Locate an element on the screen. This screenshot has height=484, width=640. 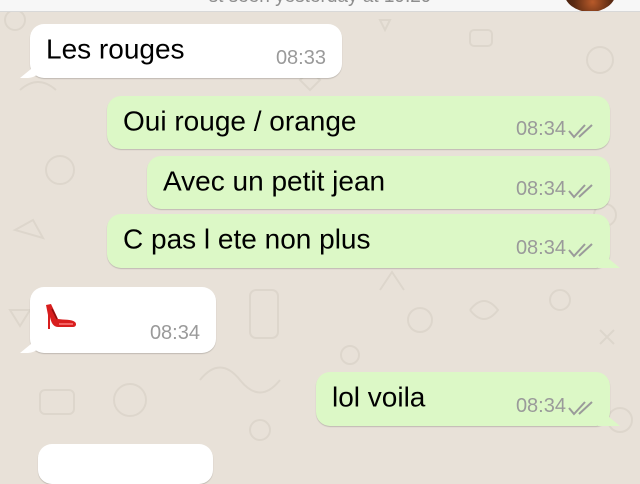
message-text: Avec un petit jean is located at coordinates (274, 180).